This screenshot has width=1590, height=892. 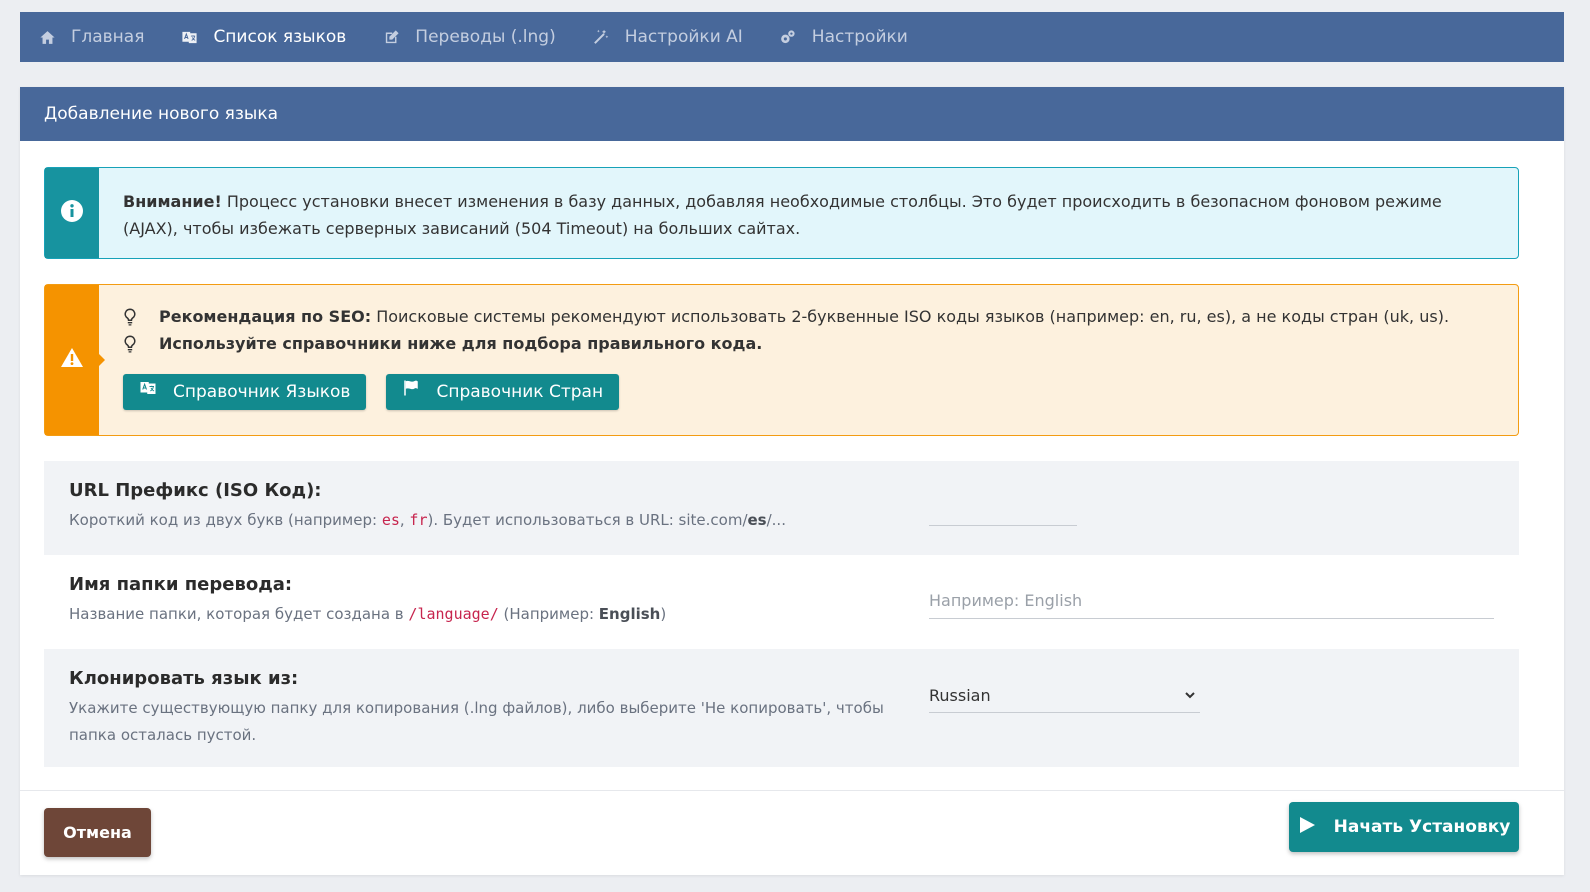 What do you see at coordinates (792, 114) in the screenshot?
I see `panel-title: Добавление нового языка` at bounding box center [792, 114].